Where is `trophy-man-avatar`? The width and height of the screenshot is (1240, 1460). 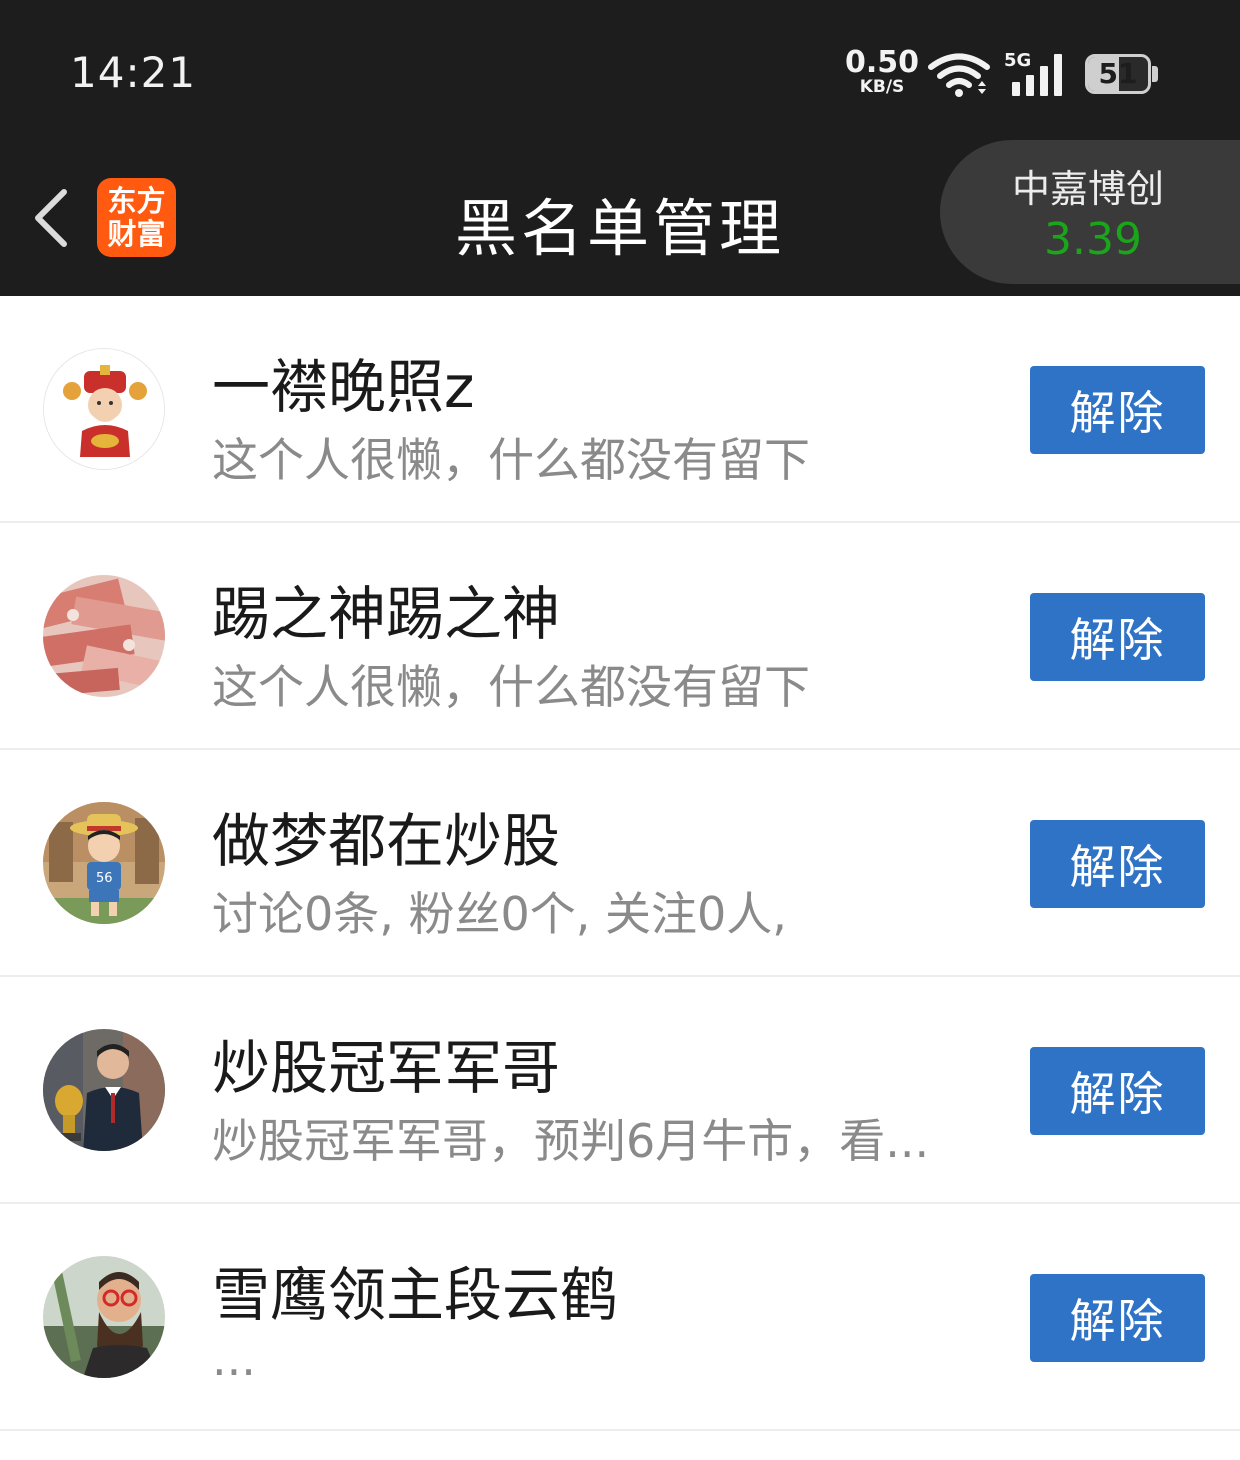 trophy-man-avatar is located at coordinates (104, 1090).